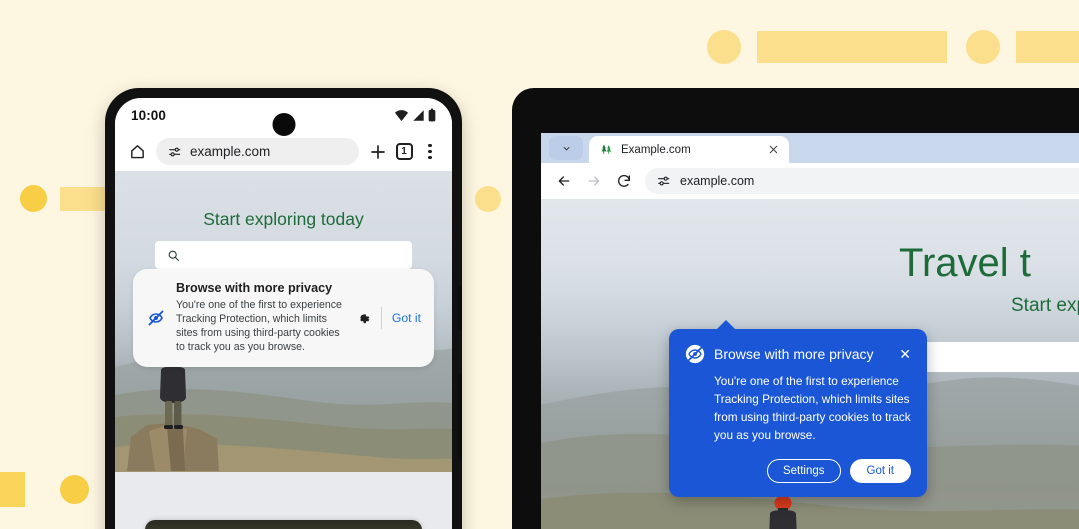  What do you see at coordinates (726, 325) in the screenshot?
I see `dialog-arrow` at bounding box center [726, 325].